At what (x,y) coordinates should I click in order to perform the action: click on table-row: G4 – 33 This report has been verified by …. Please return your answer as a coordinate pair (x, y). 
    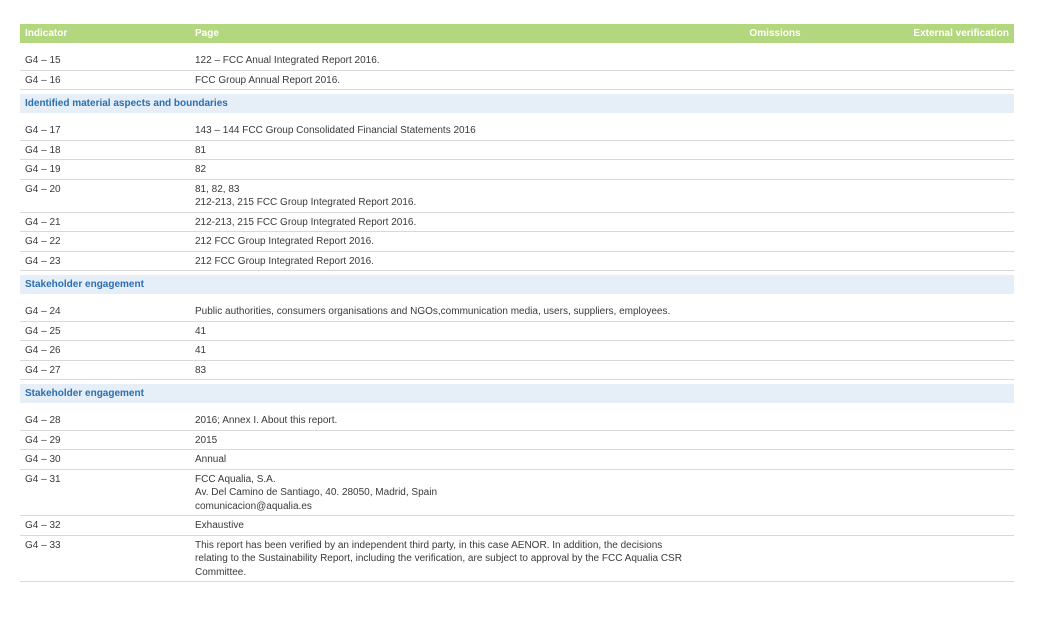
    Looking at the image, I should click on (517, 558).